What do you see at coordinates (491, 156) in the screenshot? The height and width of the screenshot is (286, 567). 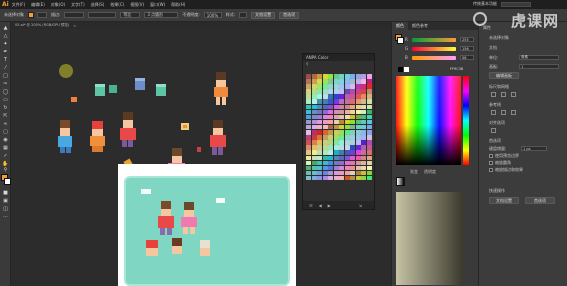 I see `use-preview-bounds-checkbox` at bounding box center [491, 156].